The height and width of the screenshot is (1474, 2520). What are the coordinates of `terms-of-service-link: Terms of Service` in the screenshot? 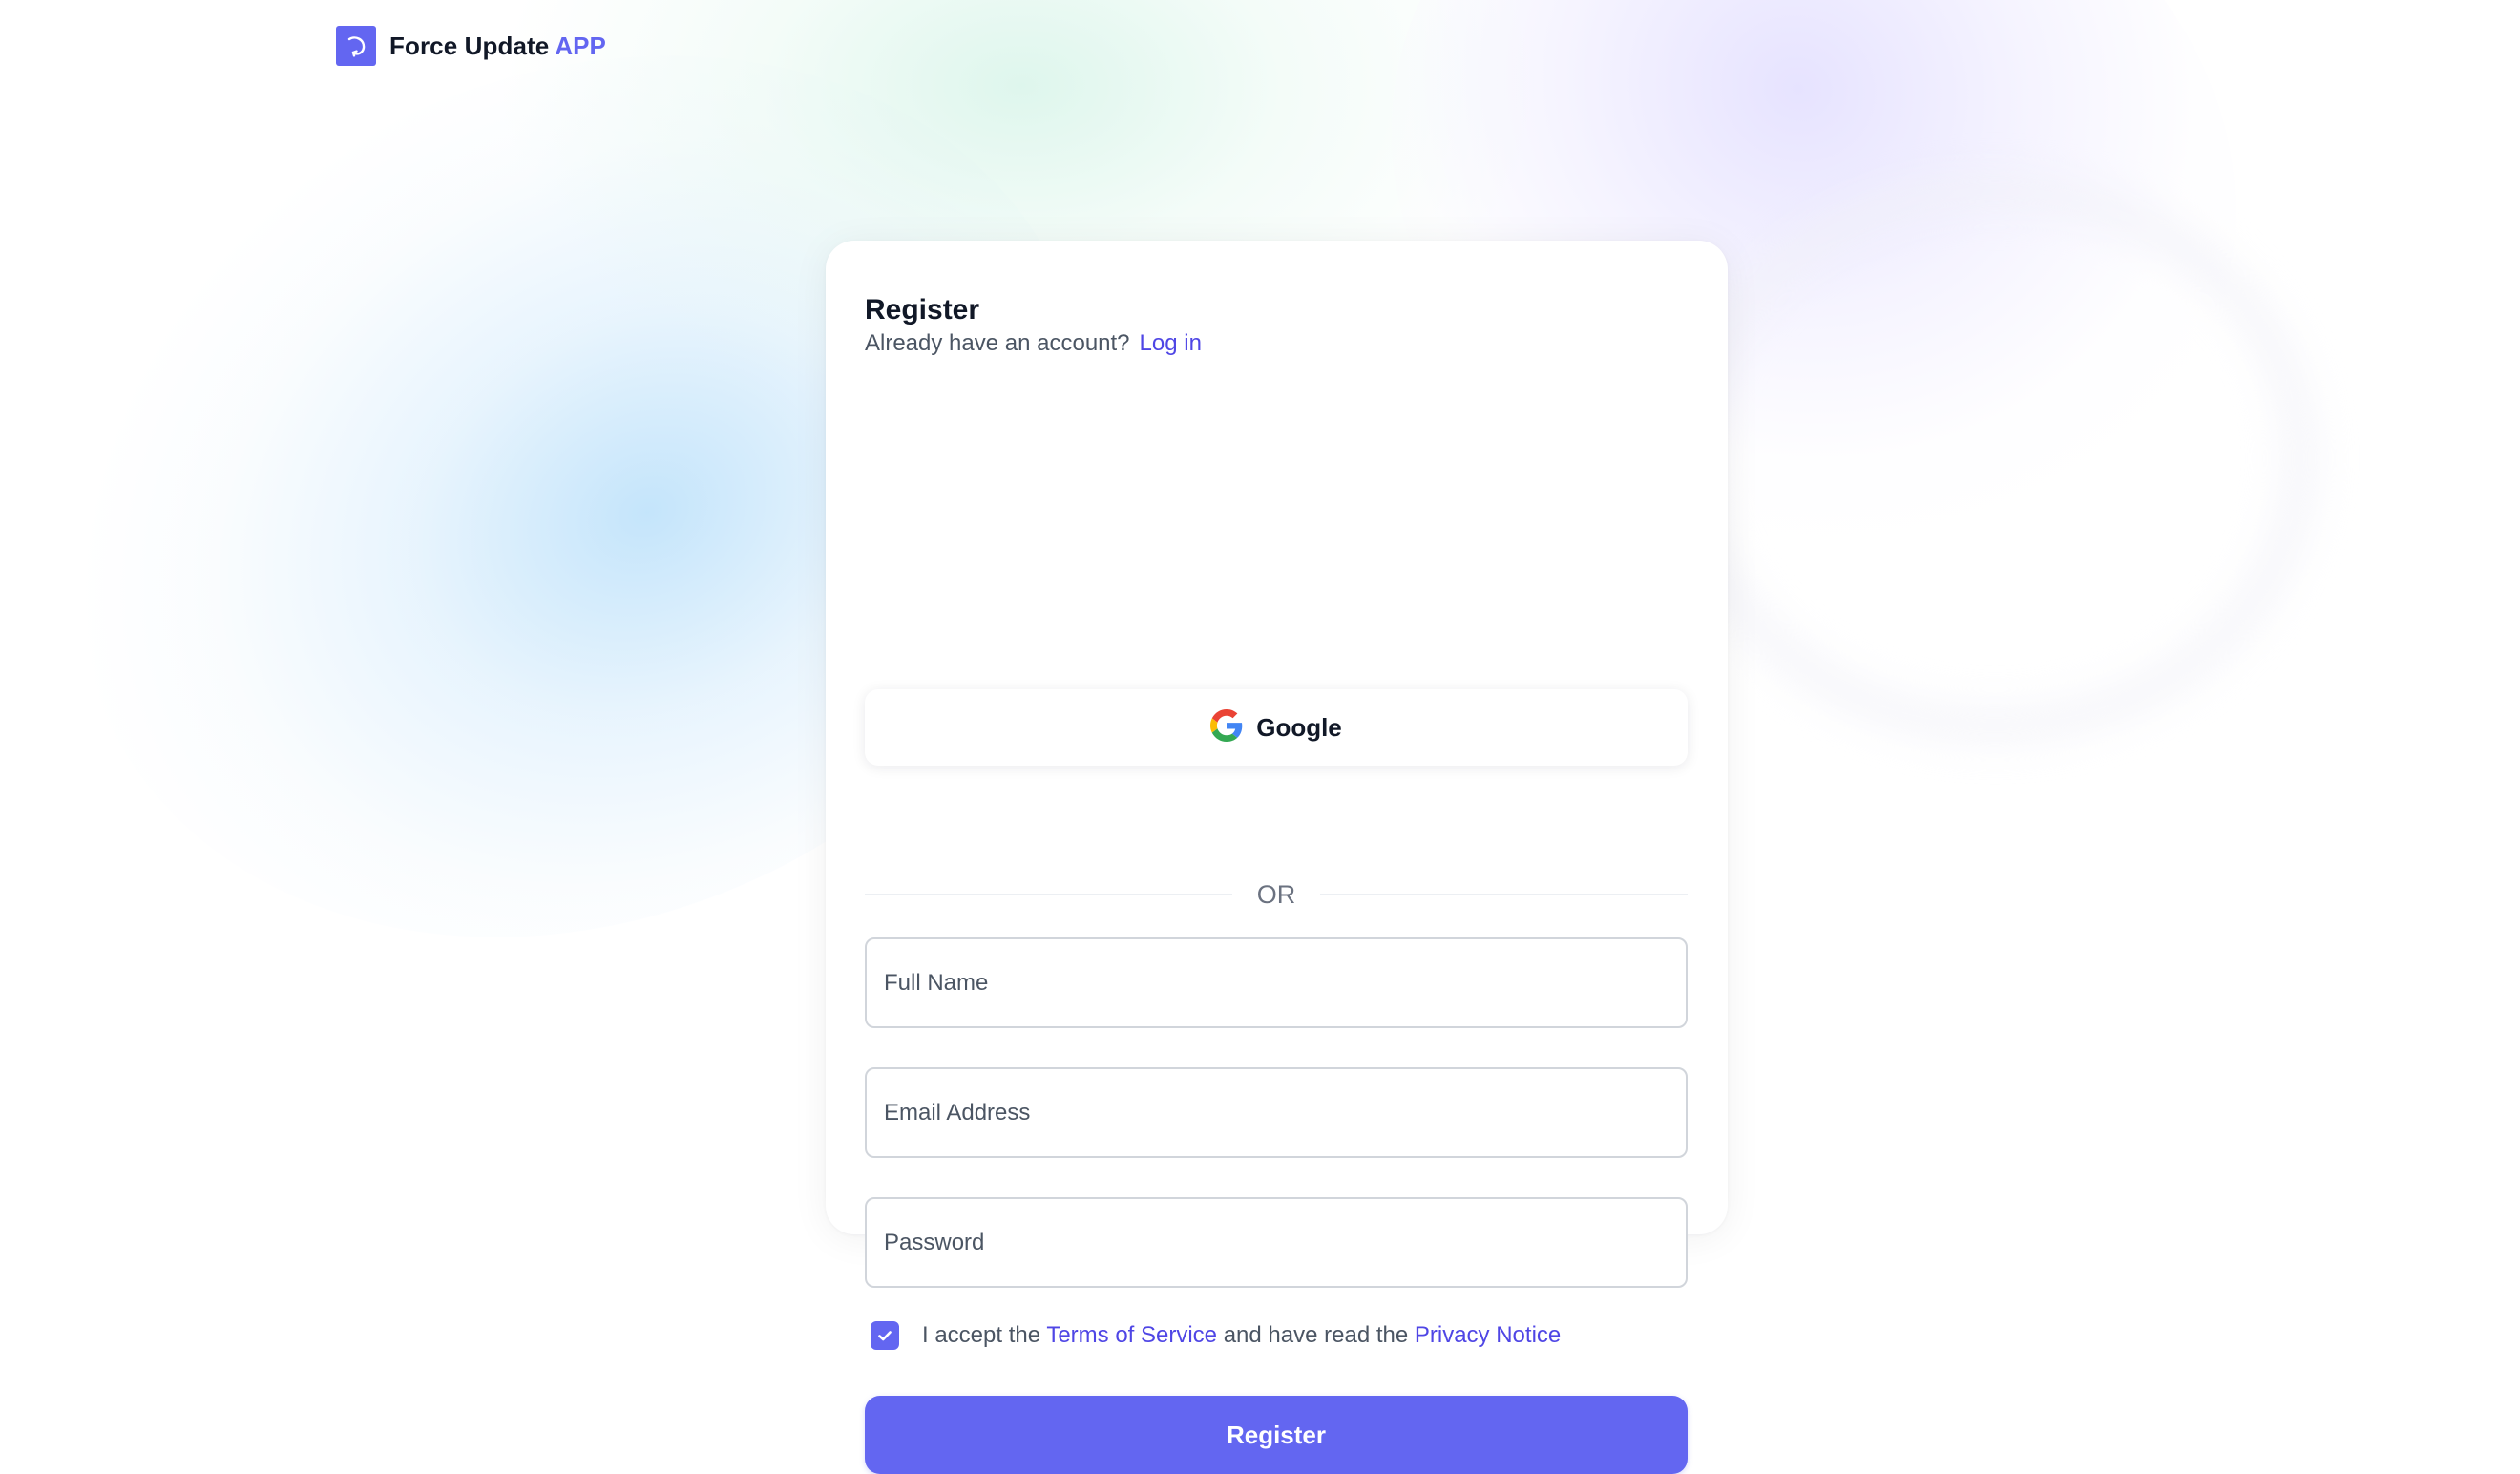 It's located at (1132, 1335).